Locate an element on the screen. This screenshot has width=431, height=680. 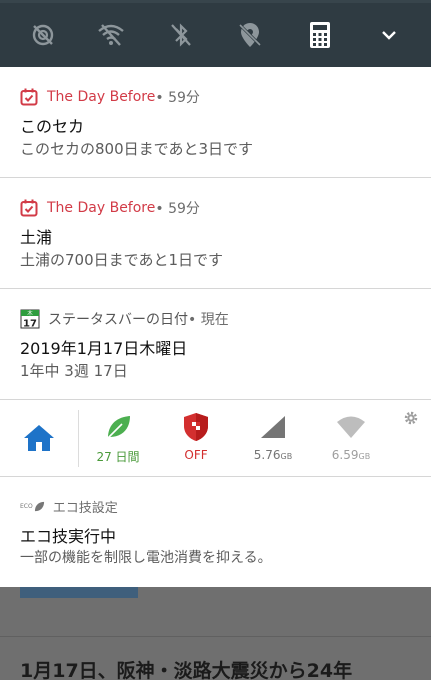
calendar-day: 17 is located at coordinates (30, 324).